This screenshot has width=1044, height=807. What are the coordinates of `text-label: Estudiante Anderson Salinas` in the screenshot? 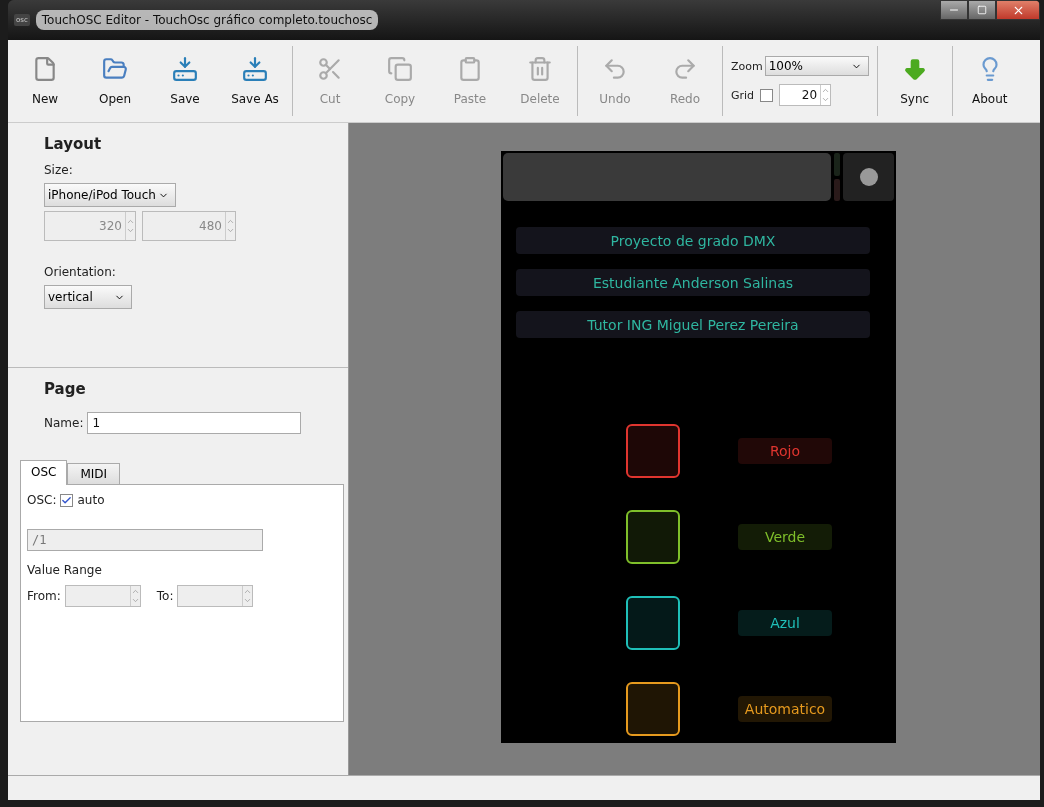 It's located at (693, 282).